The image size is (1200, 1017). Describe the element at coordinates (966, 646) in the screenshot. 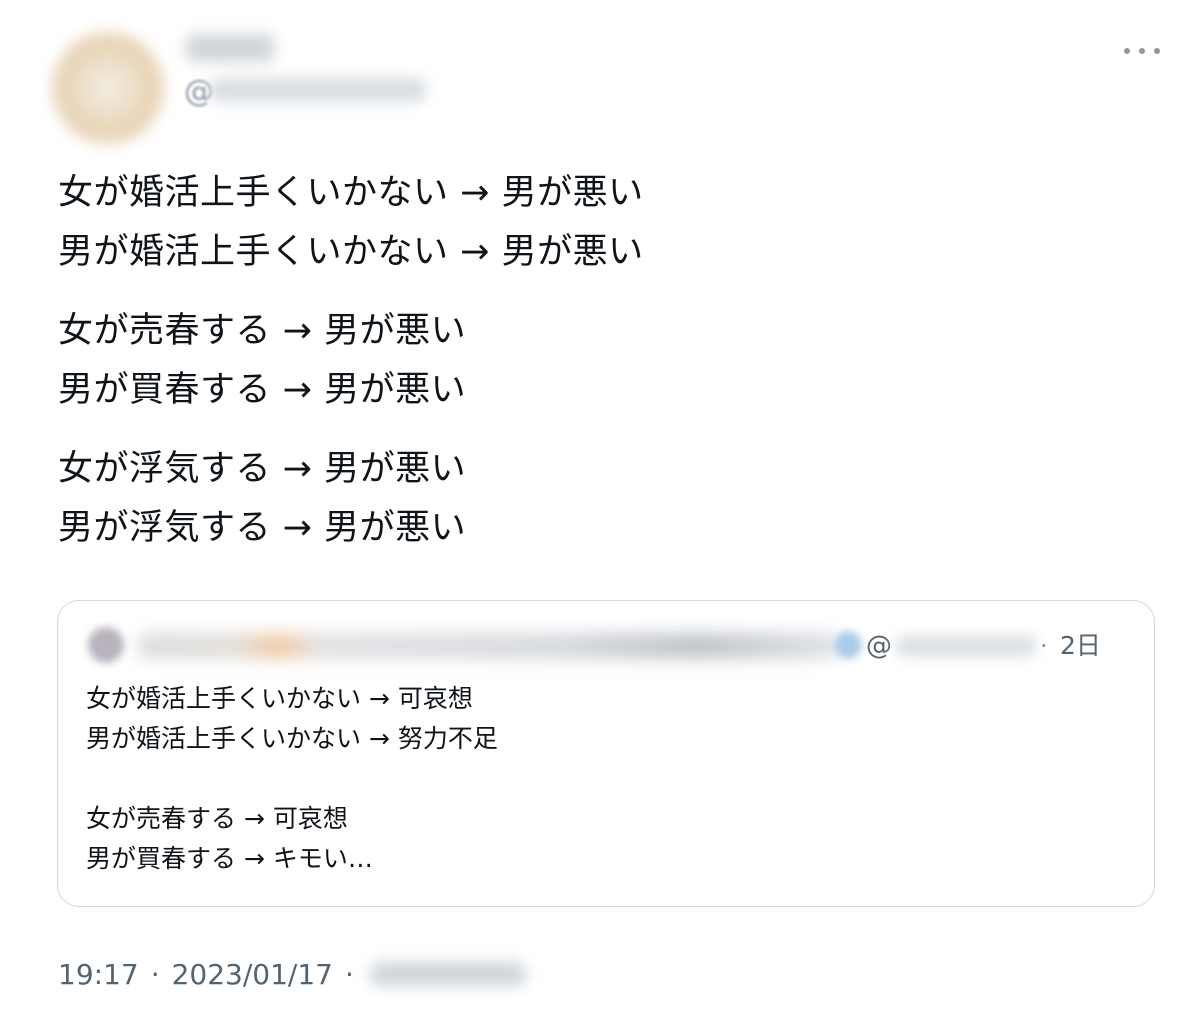

I see `quoted-handle-redacted` at that location.